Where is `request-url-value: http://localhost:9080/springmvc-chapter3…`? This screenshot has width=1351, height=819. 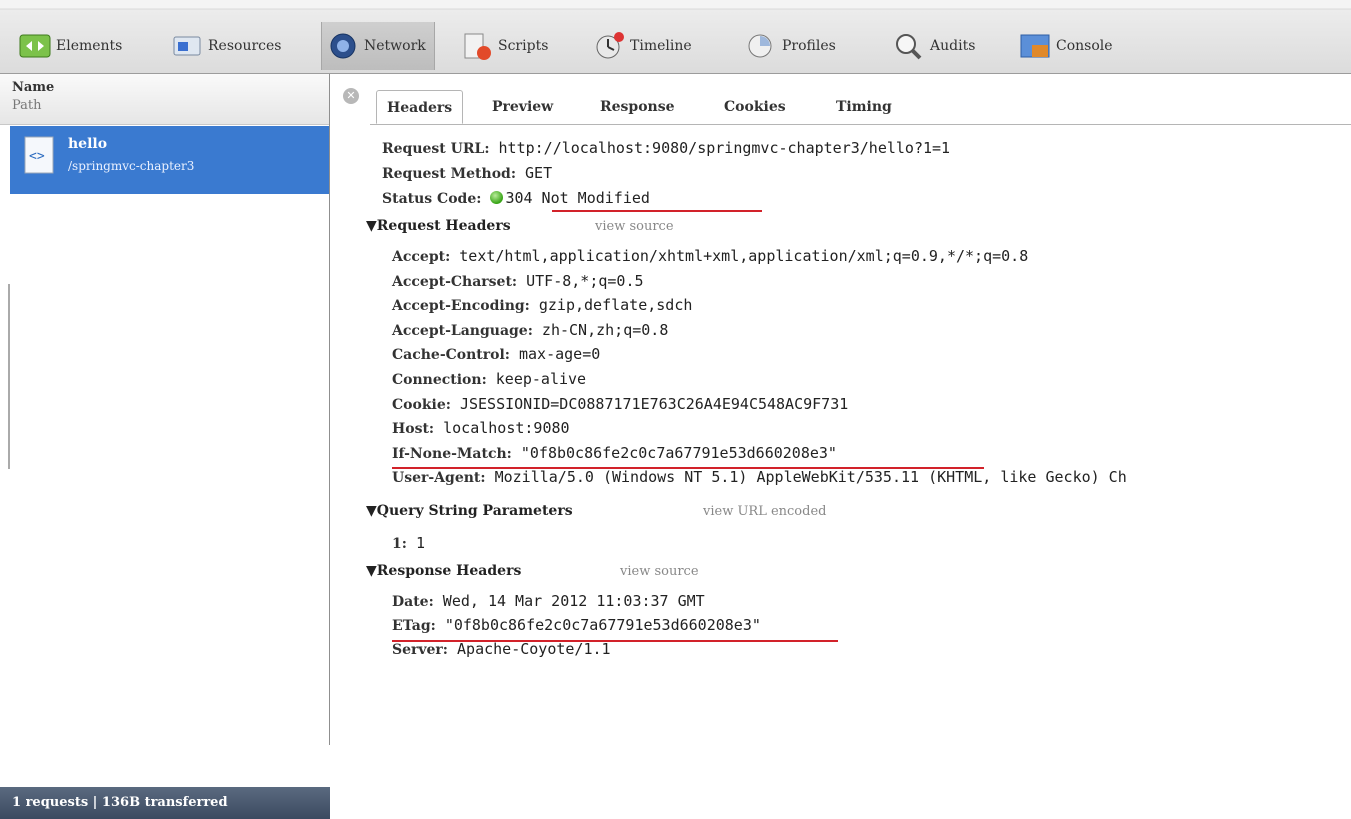
request-url-value: http://localhost:9080/springmvc-chapter3… is located at coordinates (724, 148).